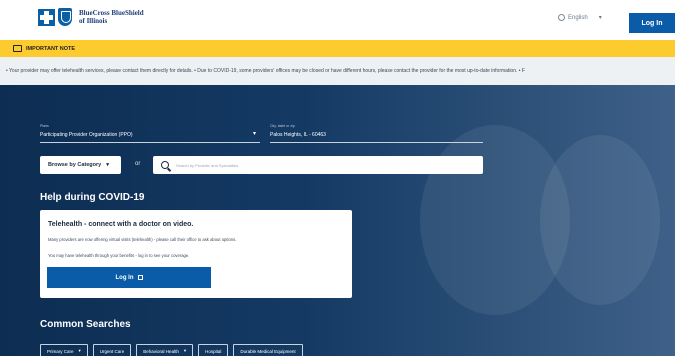 Image resolution: width=675 pixels, height=356 pixels. What do you see at coordinates (318, 165) in the screenshot?
I see `provider-search-input: Search by Provider and Specialties` at bounding box center [318, 165].